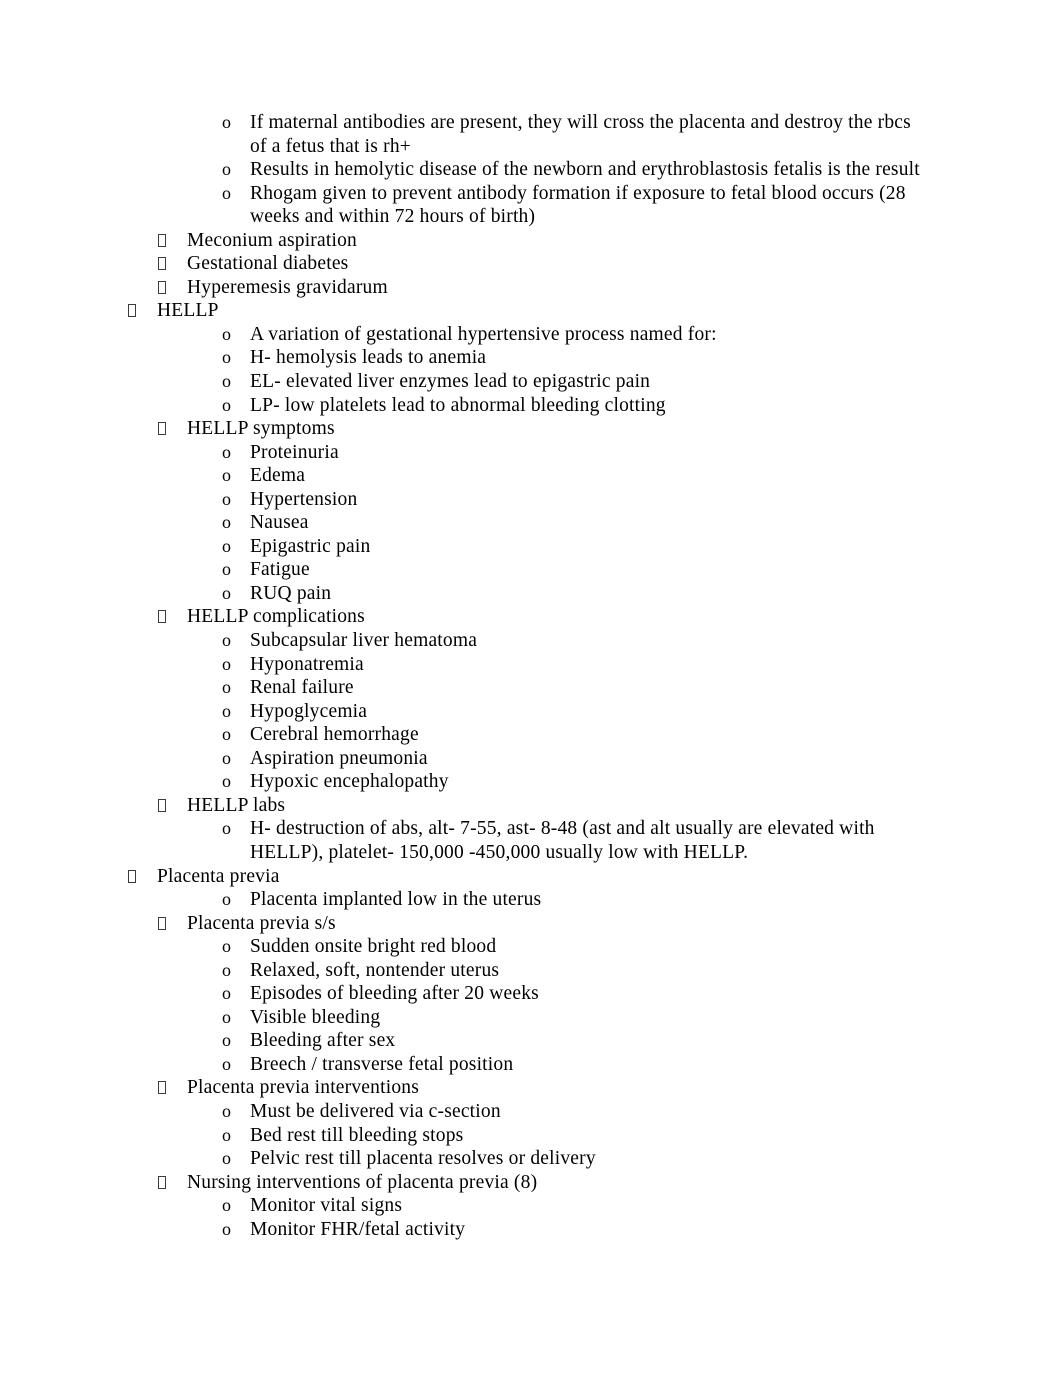 This screenshot has height=1376, width=1062. What do you see at coordinates (576, 358) in the screenshot?
I see `outline-item: o H- hemolysis leads to anemia` at bounding box center [576, 358].